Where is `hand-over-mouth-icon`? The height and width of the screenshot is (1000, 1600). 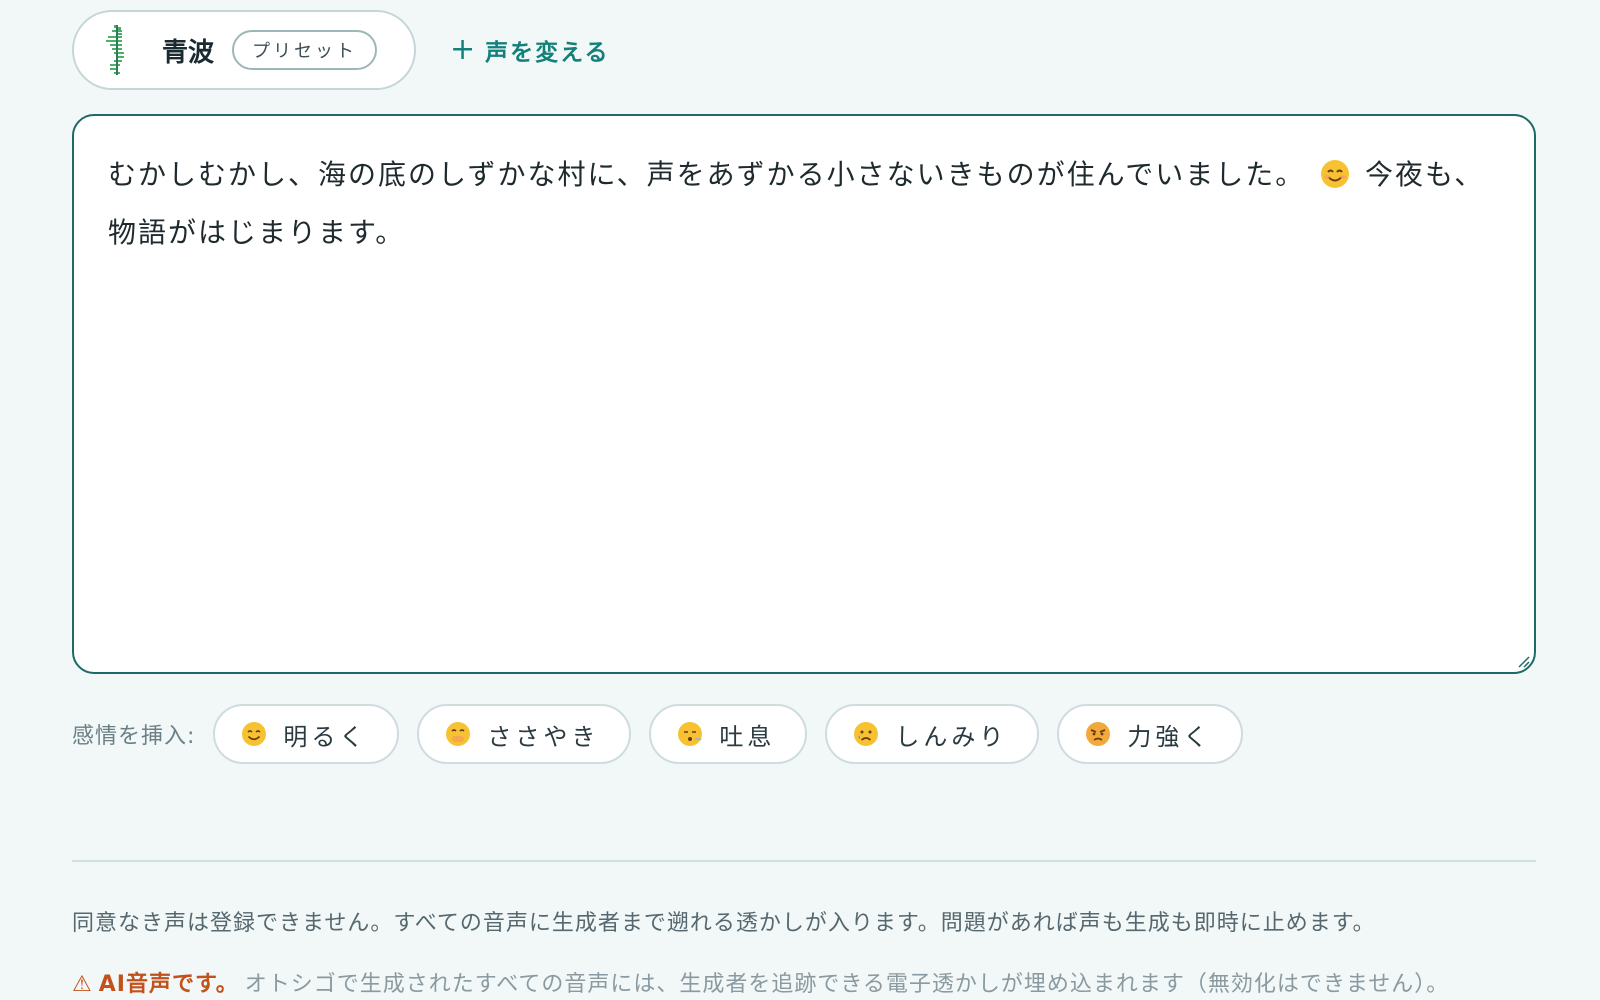 hand-over-mouth-icon is located at coordinates (458, 734).